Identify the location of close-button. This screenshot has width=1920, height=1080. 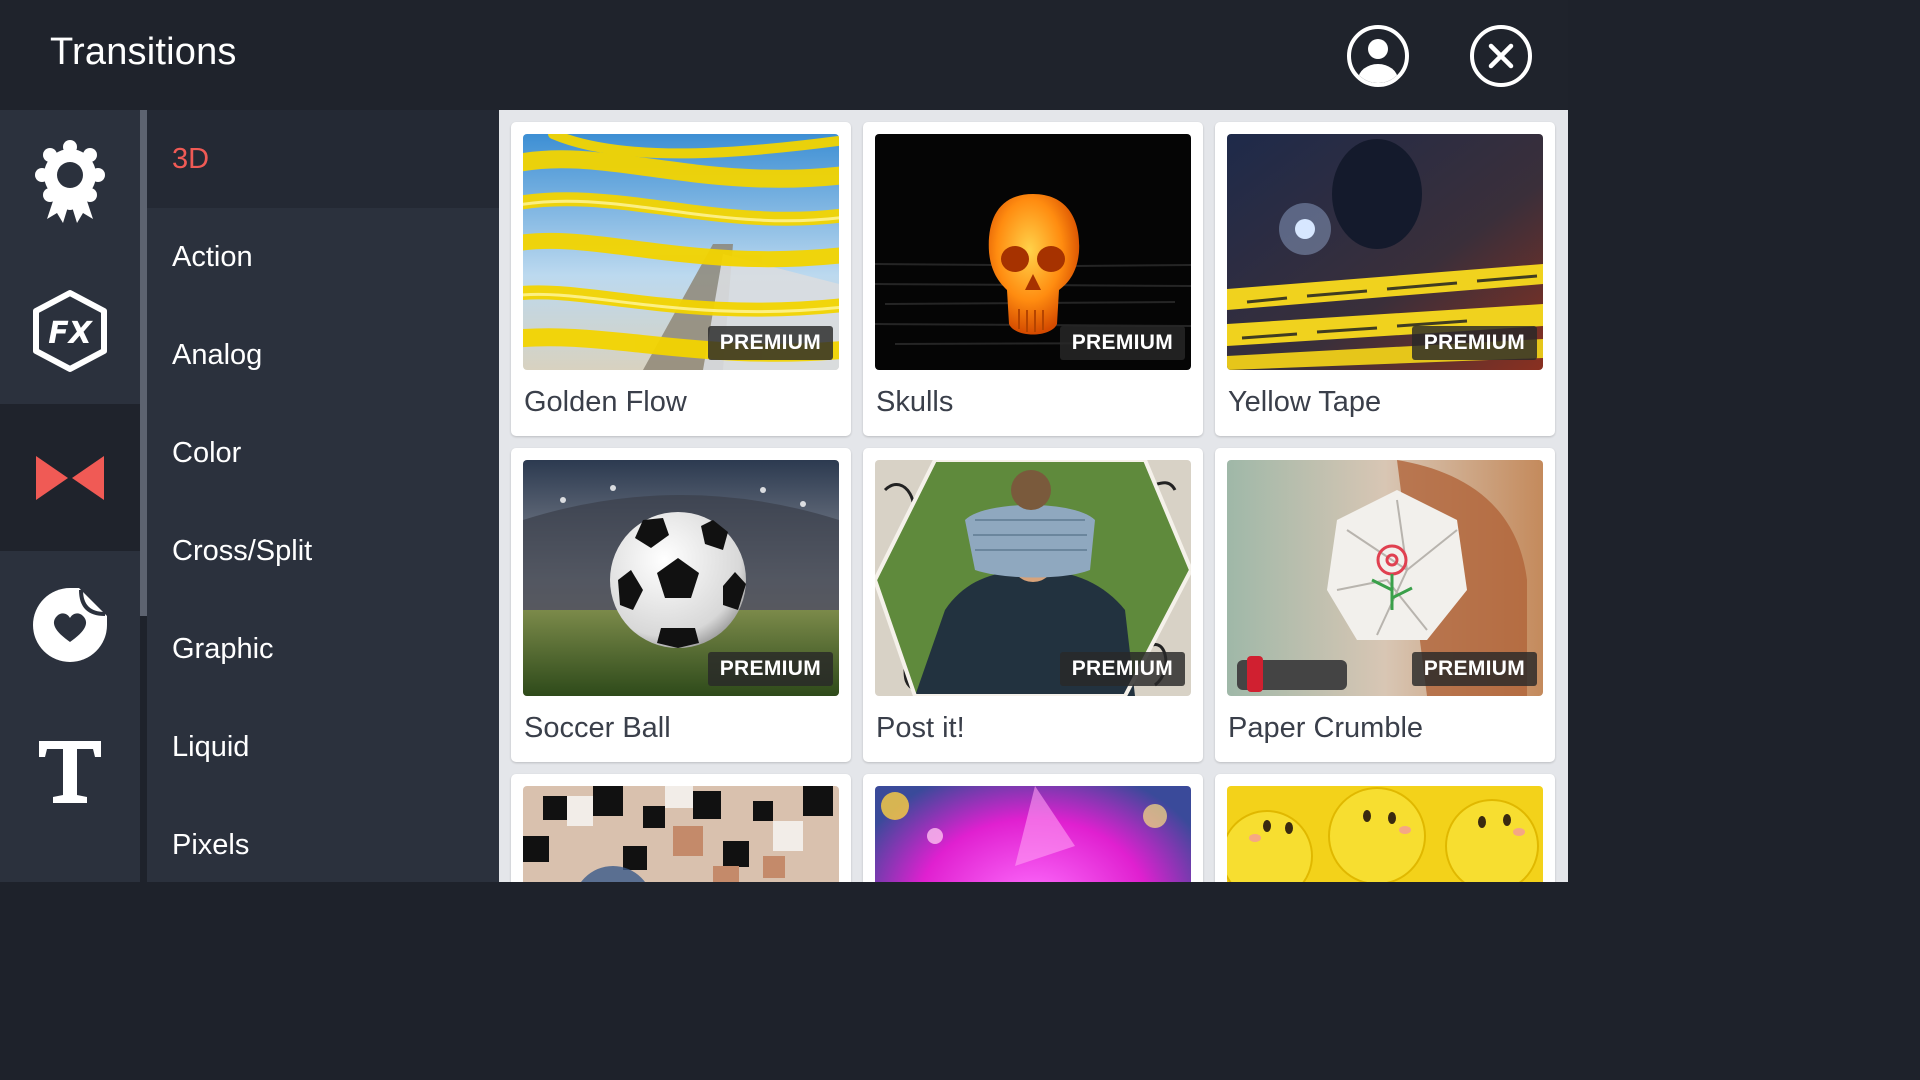
(1501, 56).